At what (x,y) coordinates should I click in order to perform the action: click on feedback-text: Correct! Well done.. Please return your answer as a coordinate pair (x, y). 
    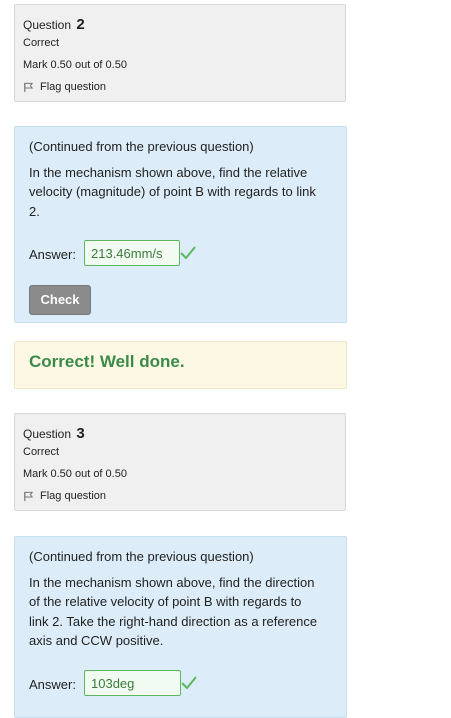
    Looking at the image, I should click on (107, 361).